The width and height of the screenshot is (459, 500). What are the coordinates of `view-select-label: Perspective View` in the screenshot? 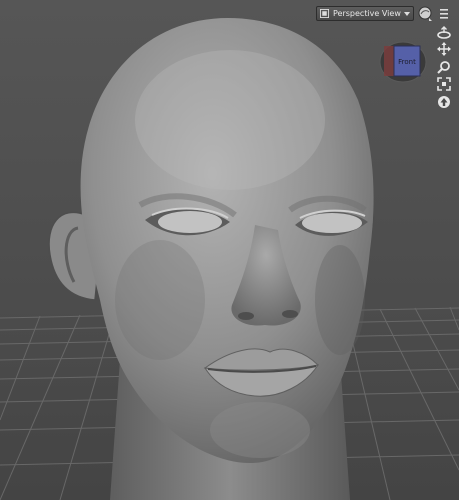 It's located at (367, 13).